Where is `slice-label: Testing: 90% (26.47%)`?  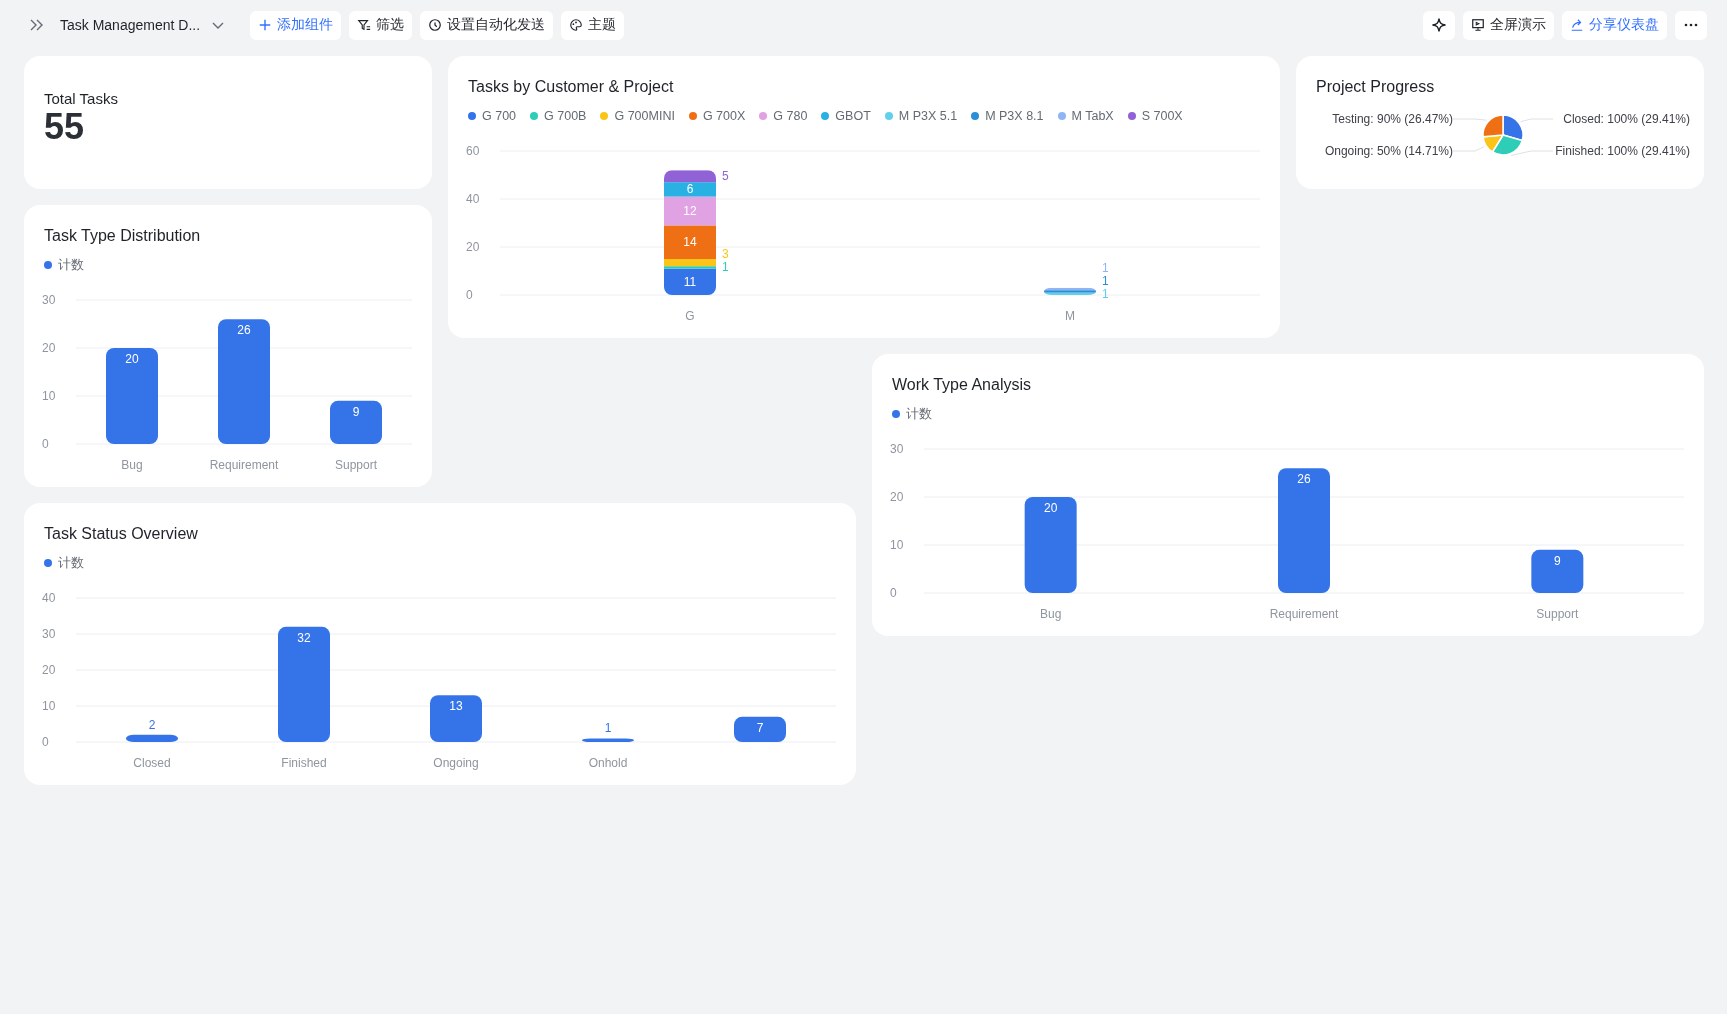
slice-label: Testing: 90% (26.47%) is located at coordinates (1392, 119).